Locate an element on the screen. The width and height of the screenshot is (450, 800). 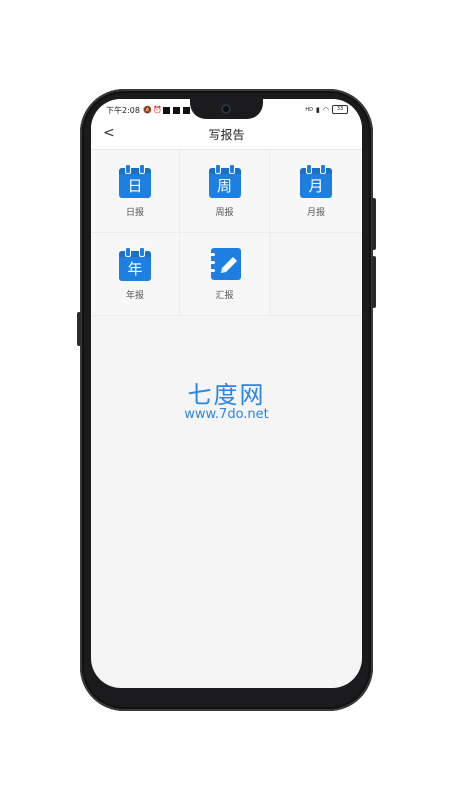
page-title: 写报告 is located at coordinates (226, 135).